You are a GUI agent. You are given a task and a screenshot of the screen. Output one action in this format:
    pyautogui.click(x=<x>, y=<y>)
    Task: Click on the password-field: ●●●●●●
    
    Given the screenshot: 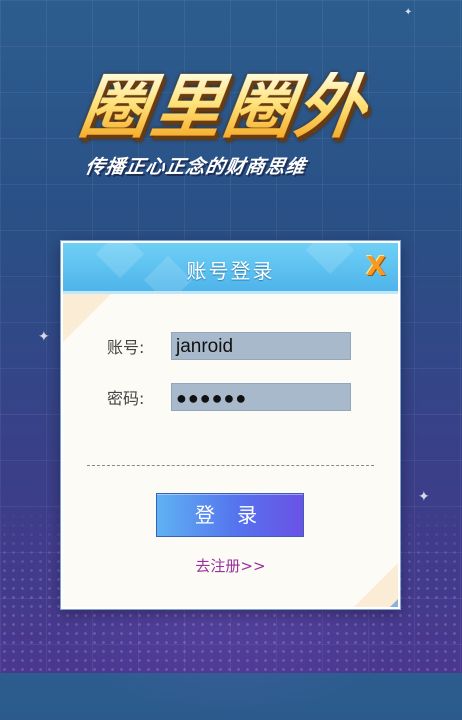 What is the action you would take?
    pyautogui.click(x=261, y=397)
    